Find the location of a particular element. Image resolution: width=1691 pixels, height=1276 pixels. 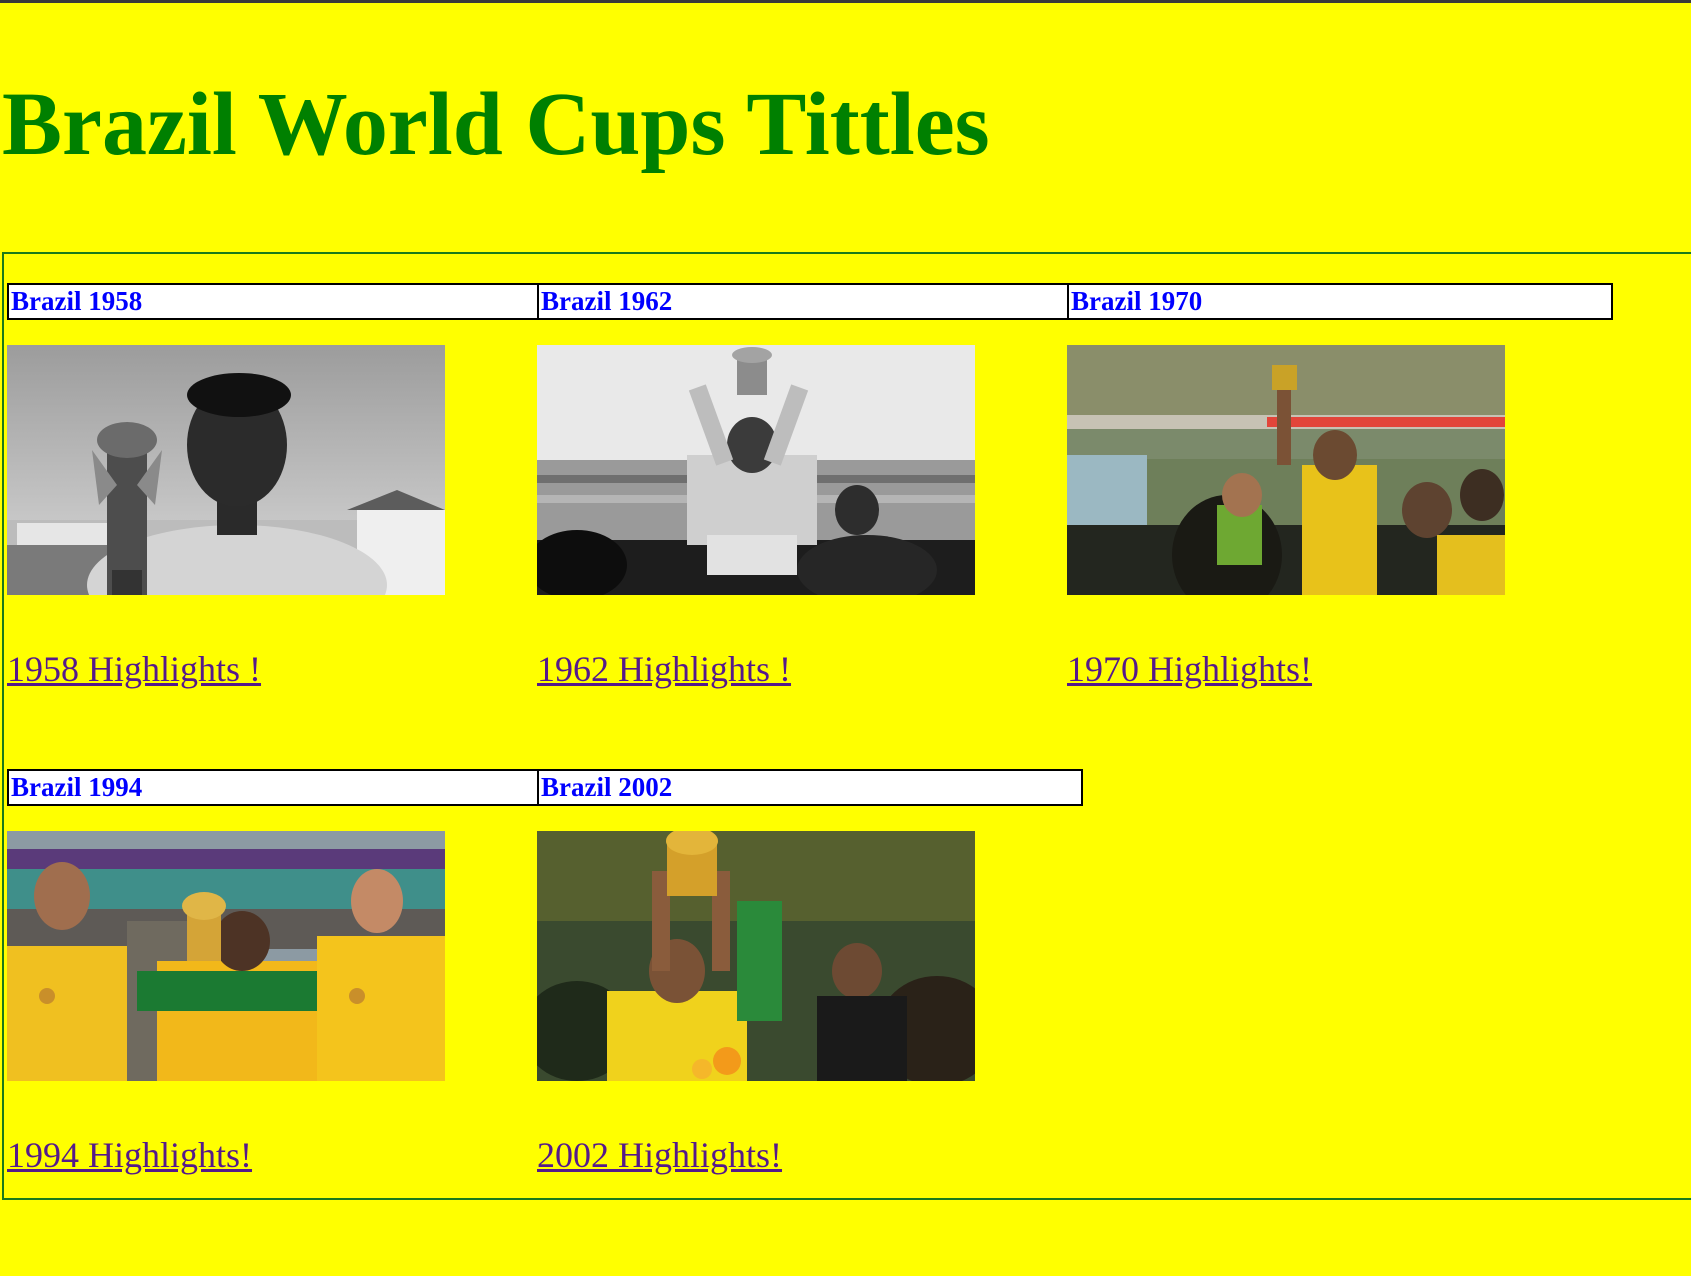

crowd-trophy-photo is located at coordinates (756, 956).